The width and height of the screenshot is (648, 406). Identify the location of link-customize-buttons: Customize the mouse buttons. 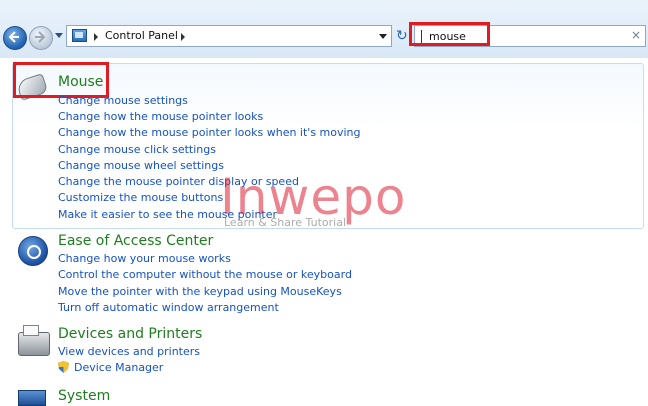
(140, 197).